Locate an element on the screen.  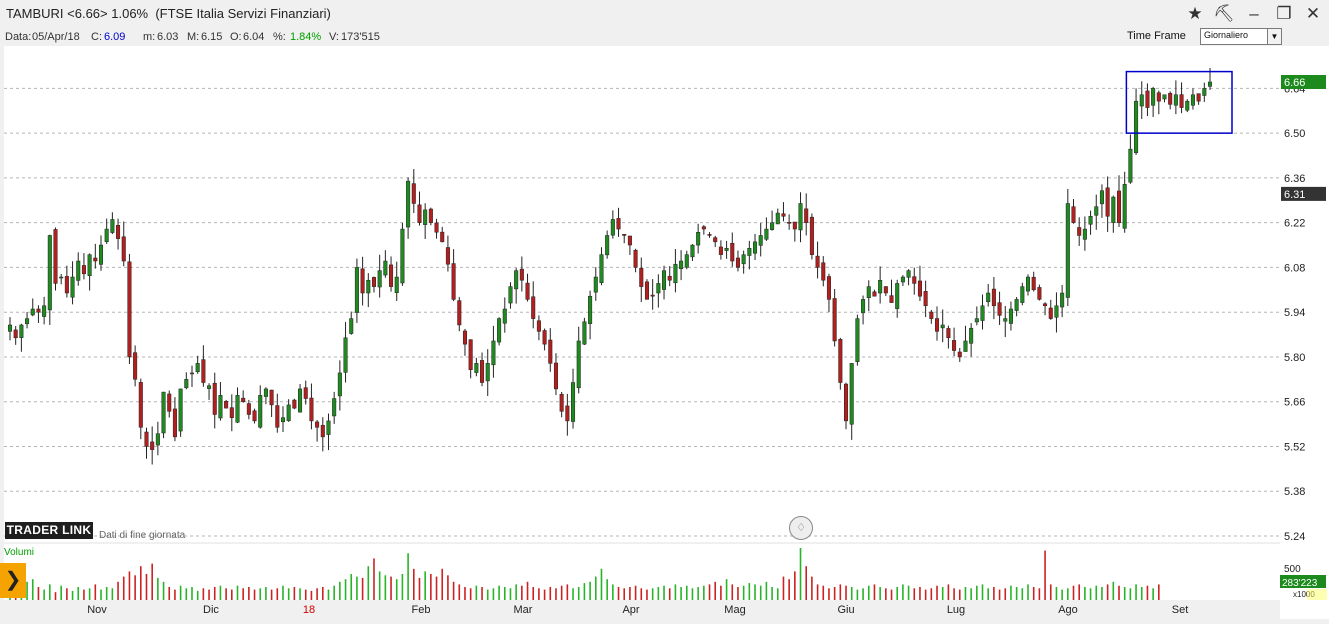
chevron-down-icon: ▼ is located at coordinates (1274, 36).